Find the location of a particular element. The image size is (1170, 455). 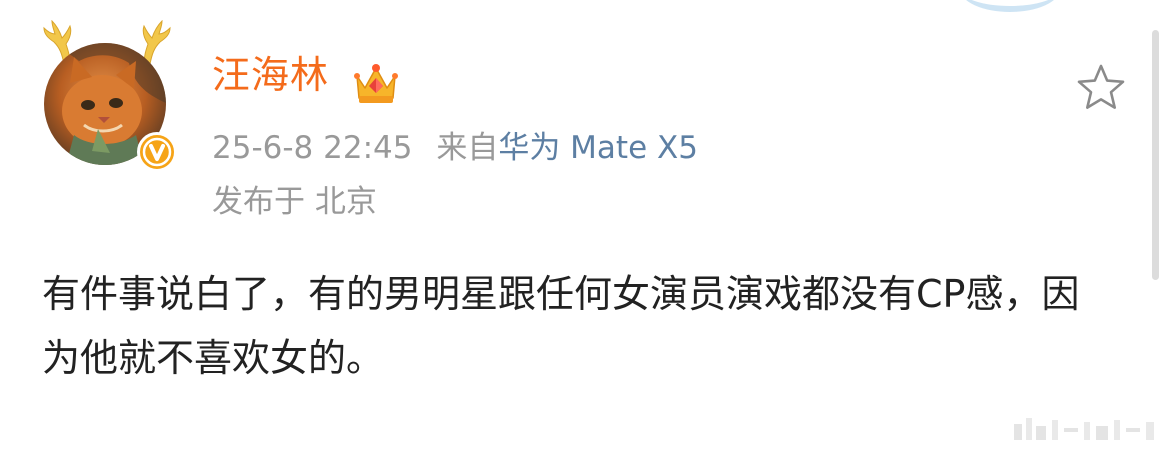

crown-icon is located at coordinates (376, 83).